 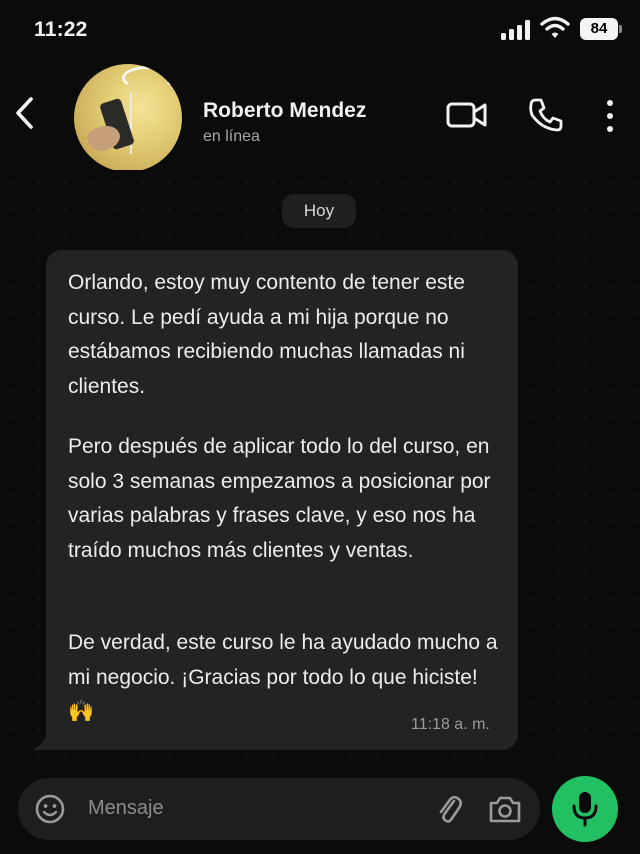 I want to click on message-input: Mensaje, so click(x=126, y=808).